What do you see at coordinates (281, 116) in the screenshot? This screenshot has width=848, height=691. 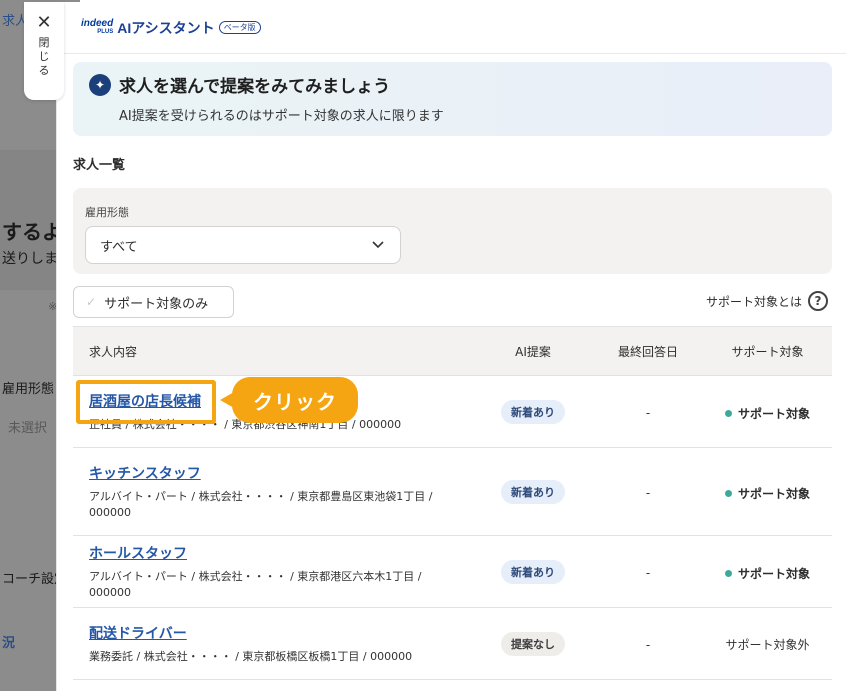 I see `banner-subtitle: AI提案を受けられるのはサポート対象の求人に限ります` at bounding box center [281, 116].